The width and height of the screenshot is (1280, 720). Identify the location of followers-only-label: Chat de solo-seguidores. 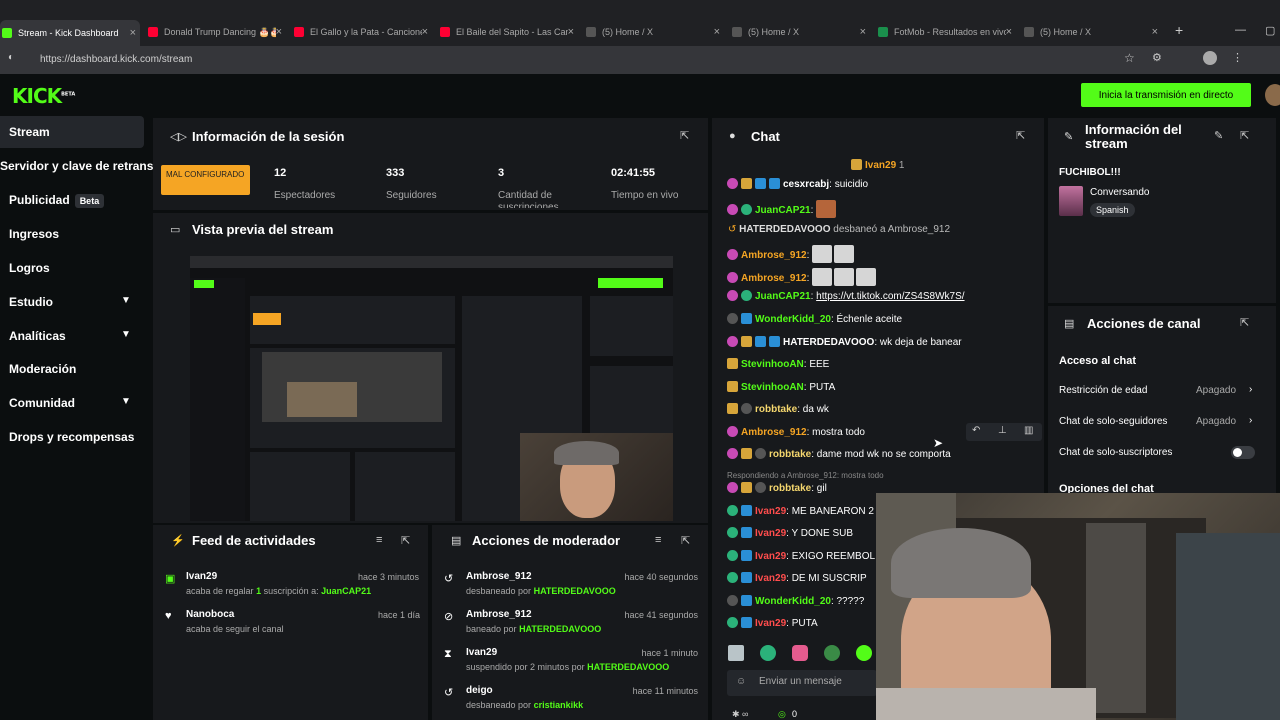
(1113, 421).